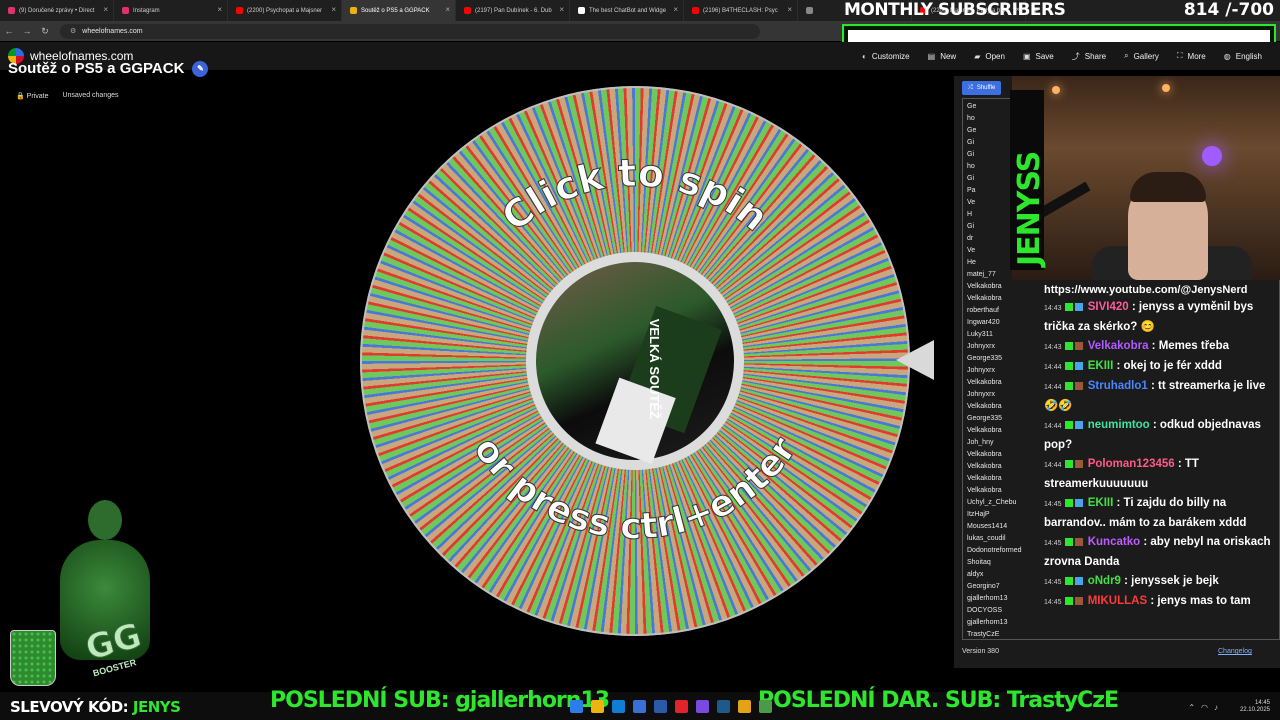  What do you see at coordinates (200, 69) in the screenshot?
I see `edit-title-icon: ✎` at bounding box center [200, 69].